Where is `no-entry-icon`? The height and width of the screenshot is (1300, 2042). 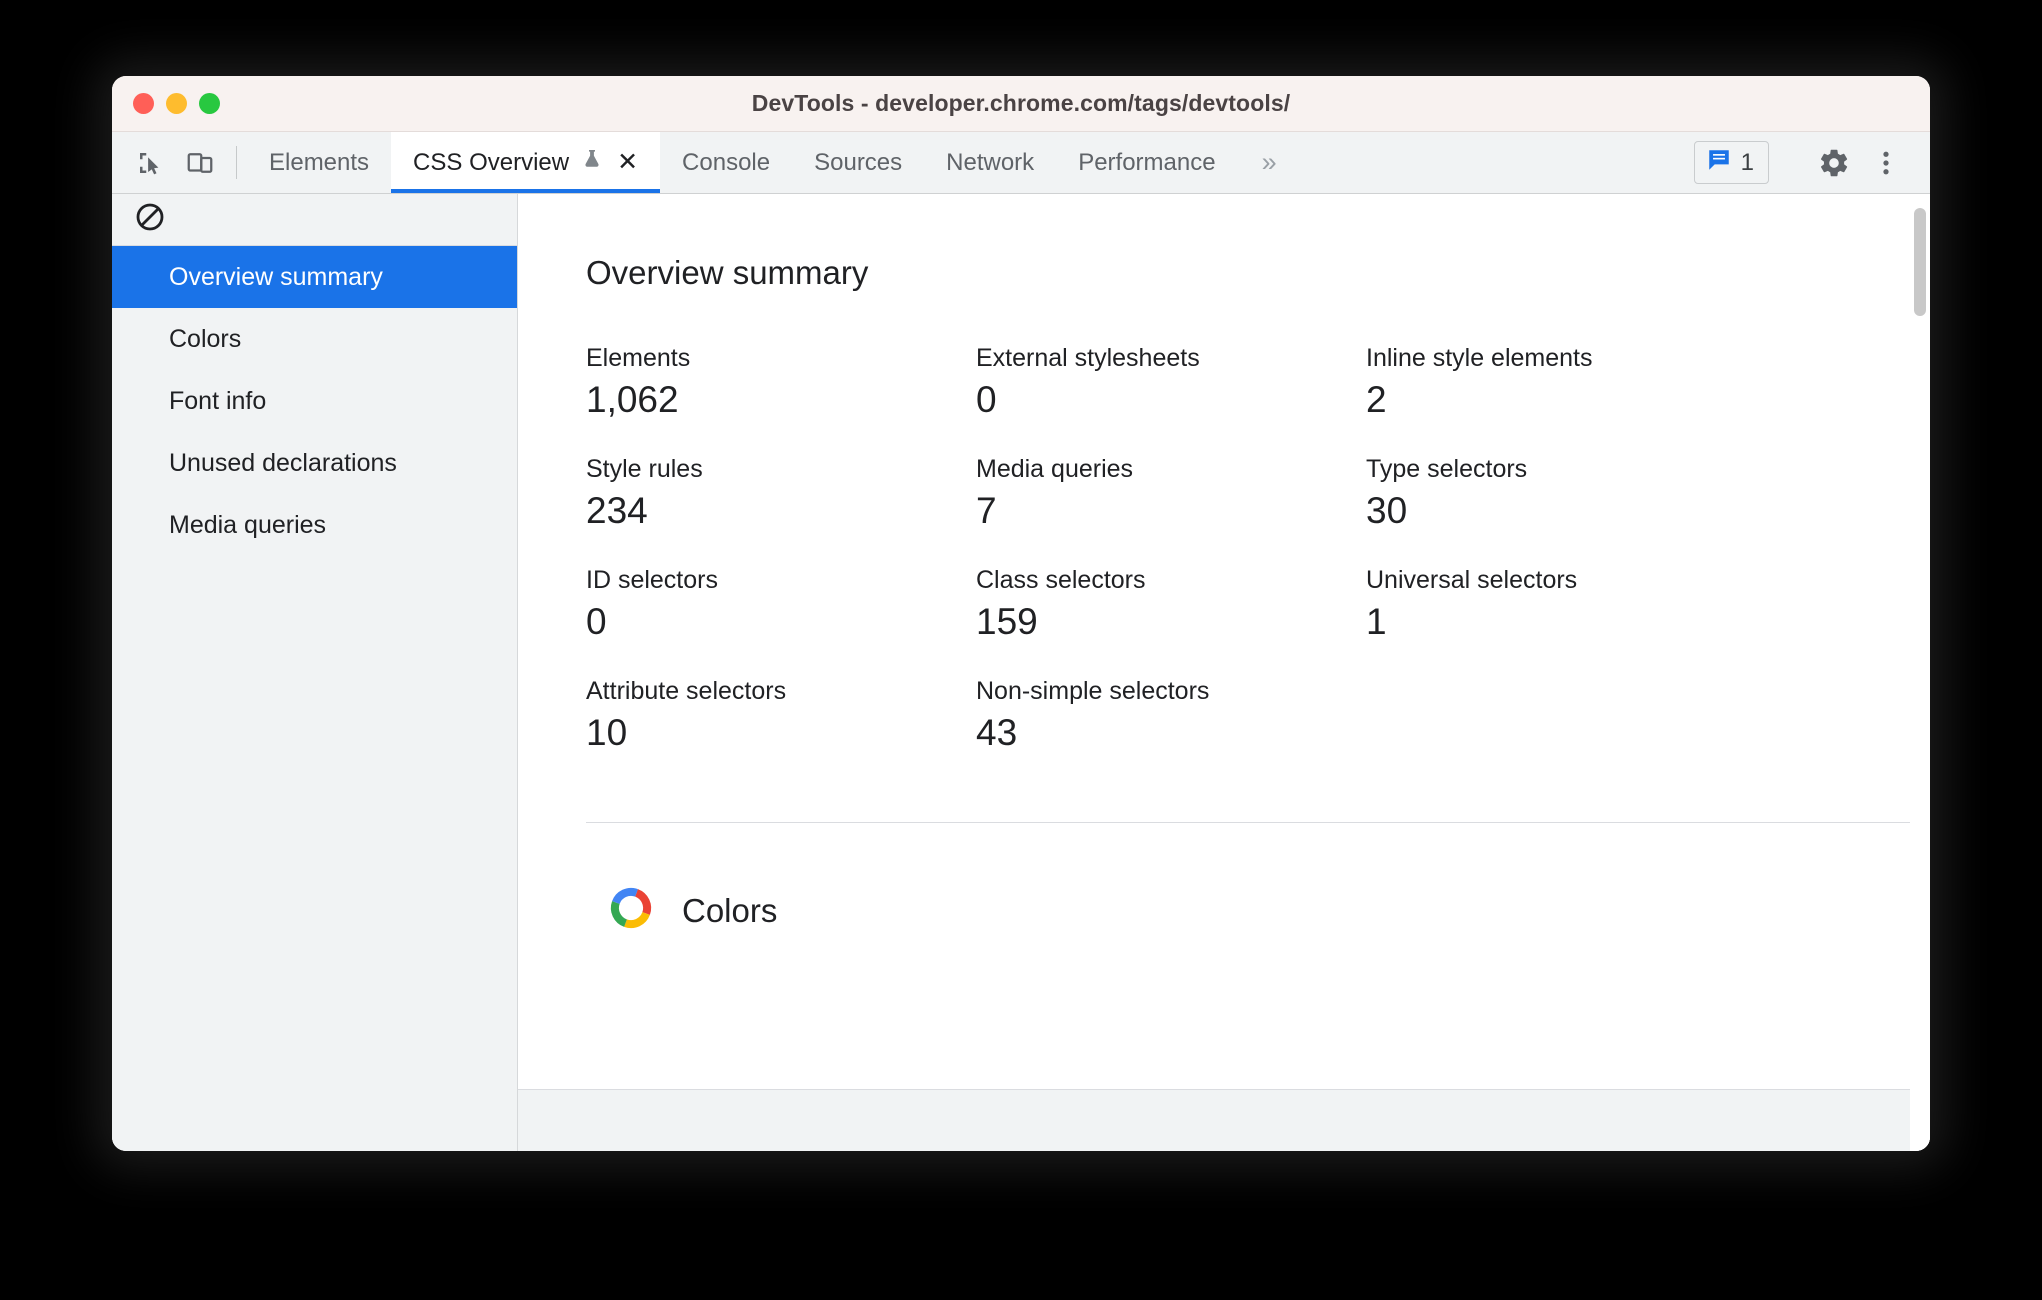 no-entry-icon is located at coordinates (150, 219).